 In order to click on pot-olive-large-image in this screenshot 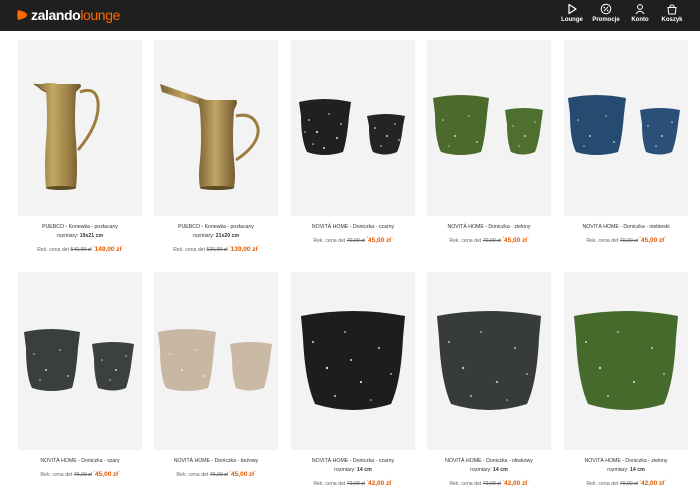, I will do `click(489, 360)`.